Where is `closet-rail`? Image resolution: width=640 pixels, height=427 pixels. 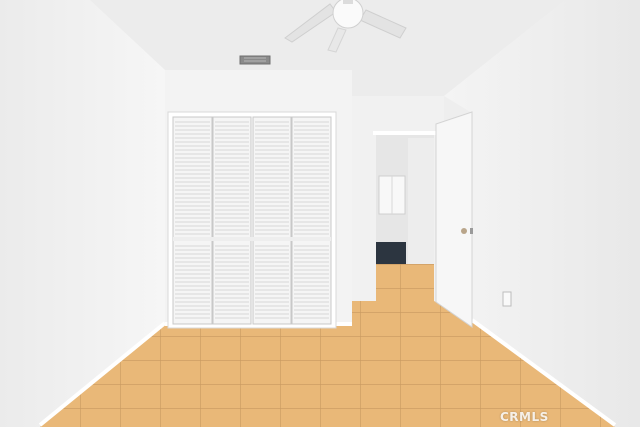
closet-rail is located at coordinates (252, 239).